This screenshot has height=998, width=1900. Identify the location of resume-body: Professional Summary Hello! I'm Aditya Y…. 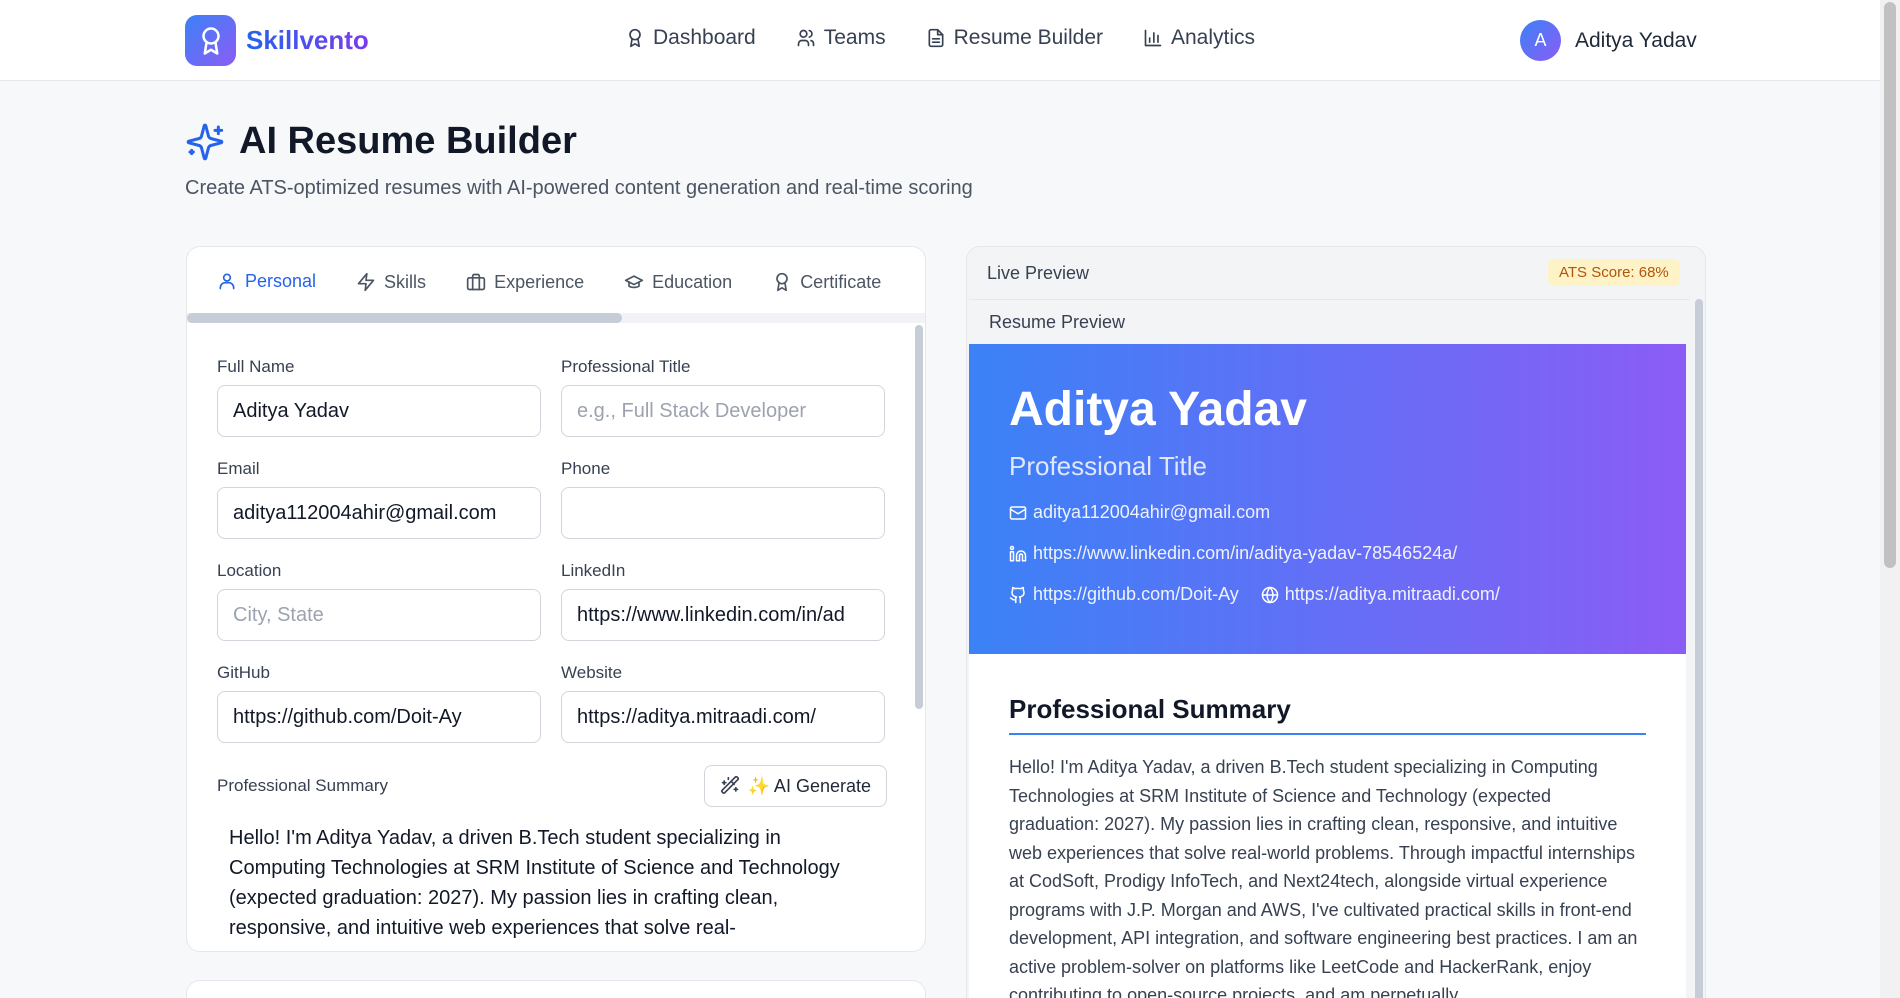
(1327, 826).